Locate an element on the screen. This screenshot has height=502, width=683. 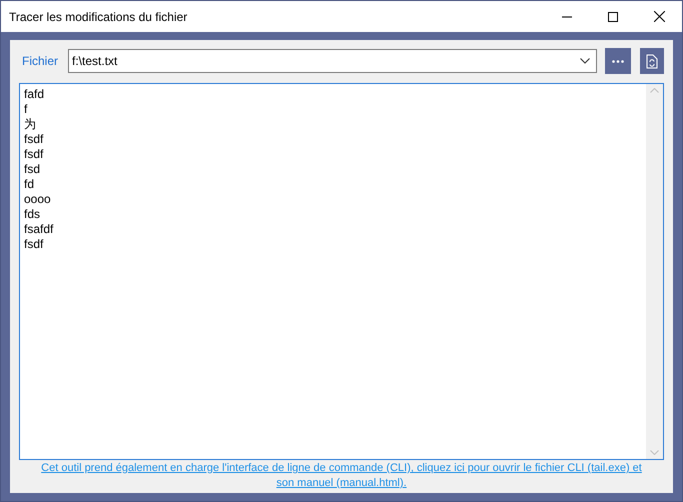
more-icon is located at coordinates (618, 61).